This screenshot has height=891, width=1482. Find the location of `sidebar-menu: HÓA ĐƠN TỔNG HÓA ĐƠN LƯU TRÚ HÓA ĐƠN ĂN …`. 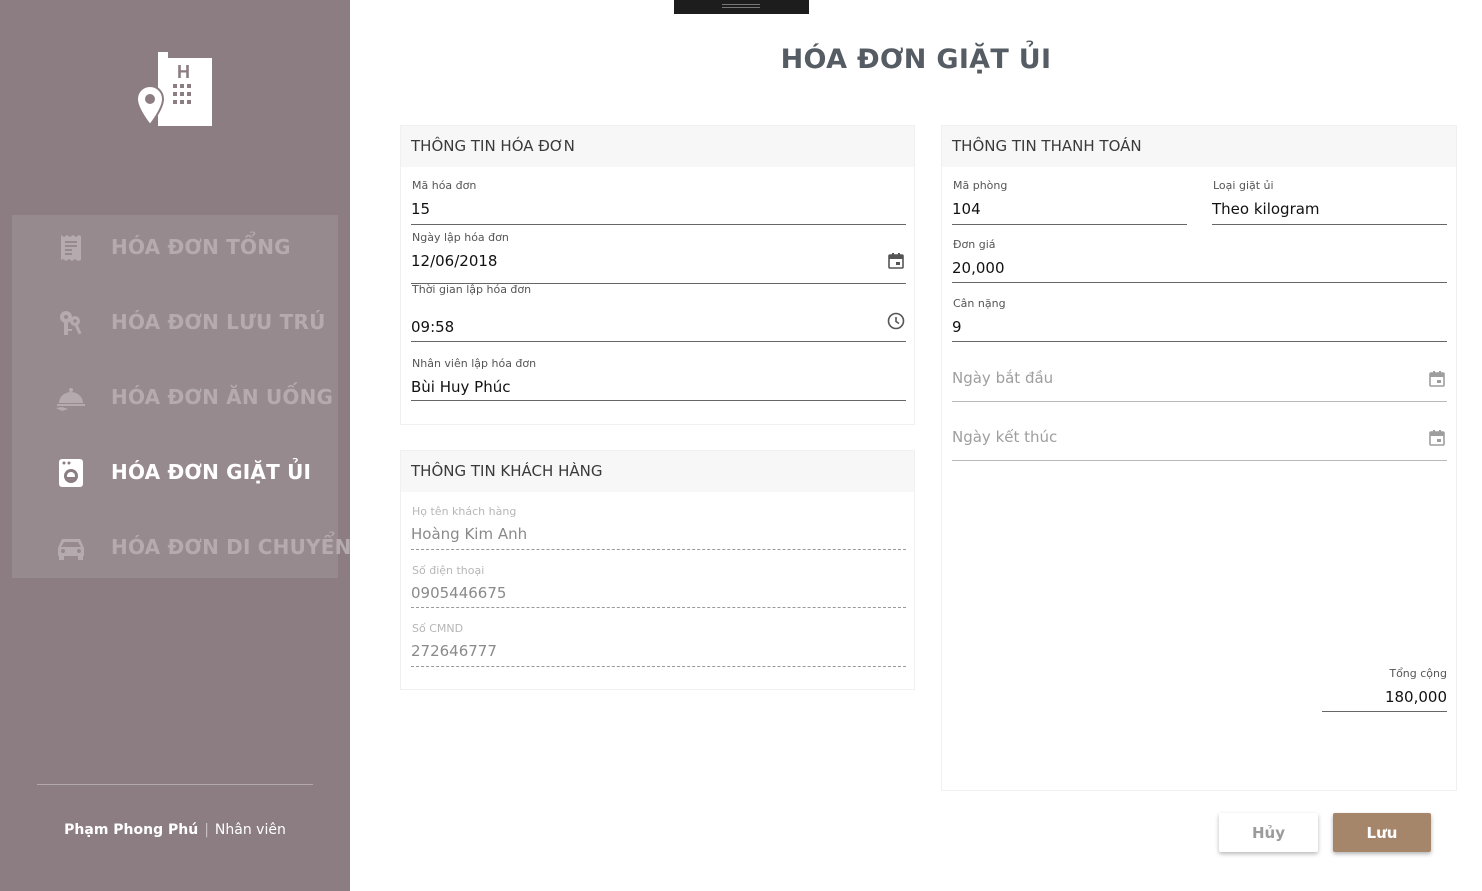

sidebar-menu: HÓA ĐƠN TỔNG HÓA ĐƠN LƯU TRÚ HÓA ĐƠN ĂN … is located at coordinates (181, 396).